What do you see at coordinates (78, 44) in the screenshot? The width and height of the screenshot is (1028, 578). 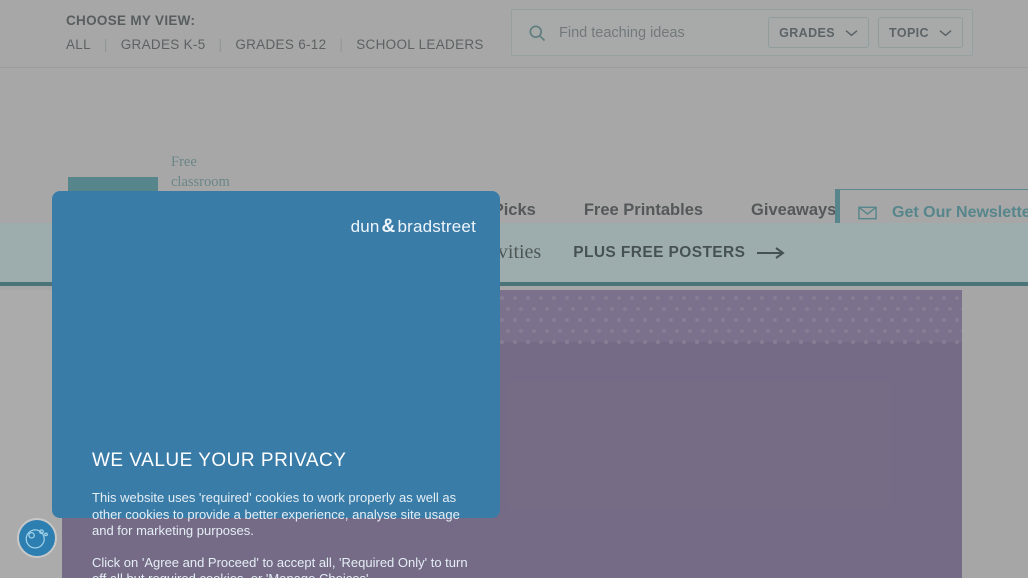 I see `view-link-all: ALL` at bounding box center [78, 44].